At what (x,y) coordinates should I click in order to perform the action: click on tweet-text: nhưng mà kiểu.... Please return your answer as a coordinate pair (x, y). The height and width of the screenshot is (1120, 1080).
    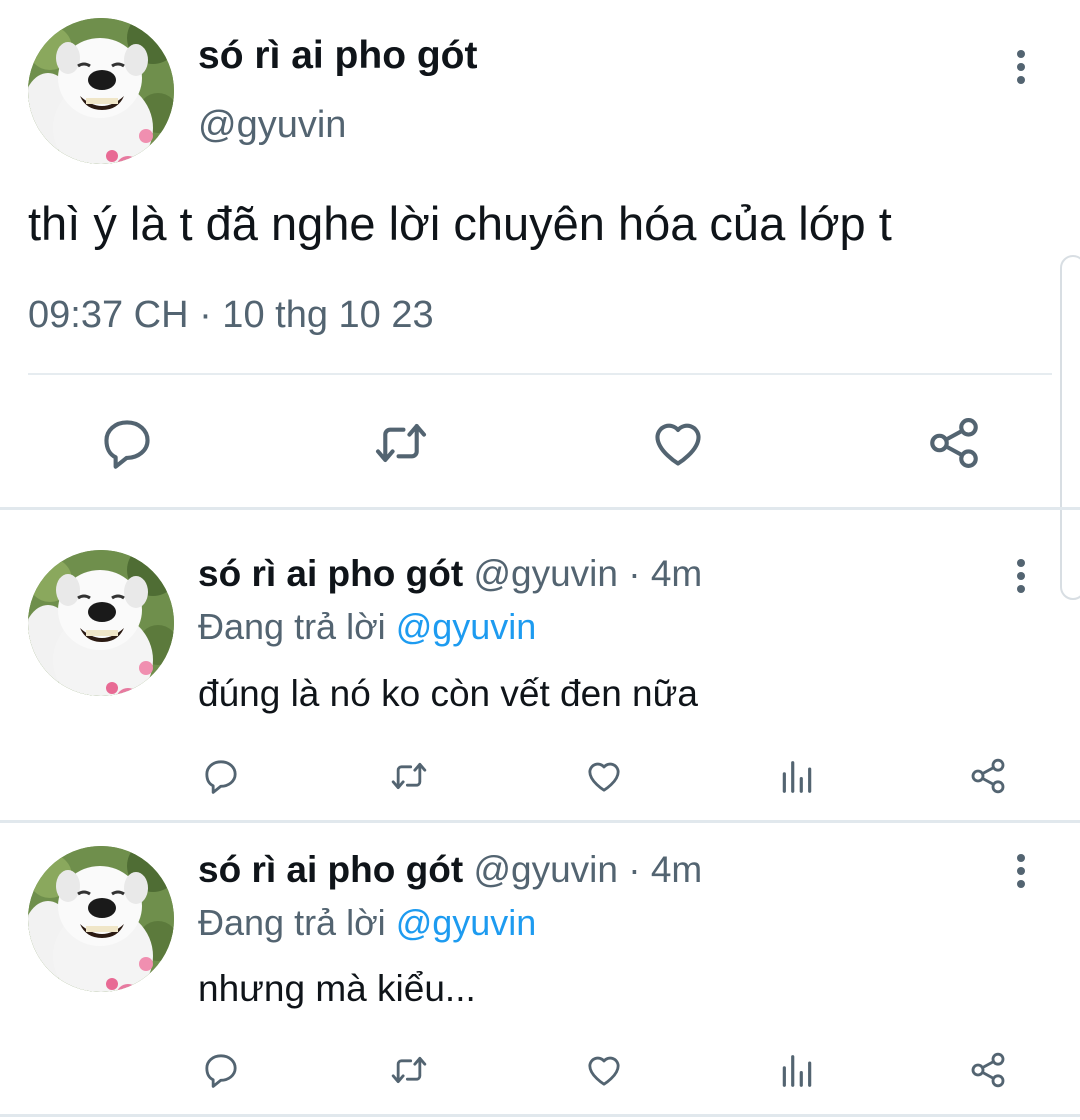
    Looking at the image, I should click on (337, 988).